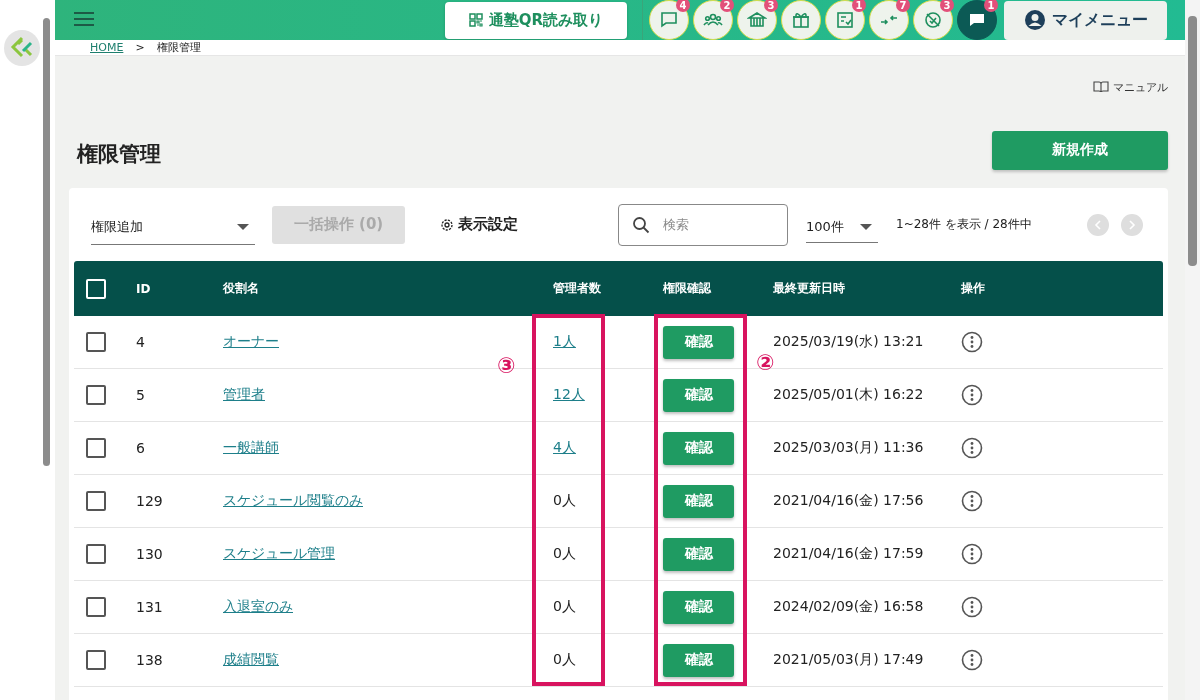  What do you see at coordinates (85, 20) in the screenshot?
I see `menu-icon` at bounding box center [85, 20].